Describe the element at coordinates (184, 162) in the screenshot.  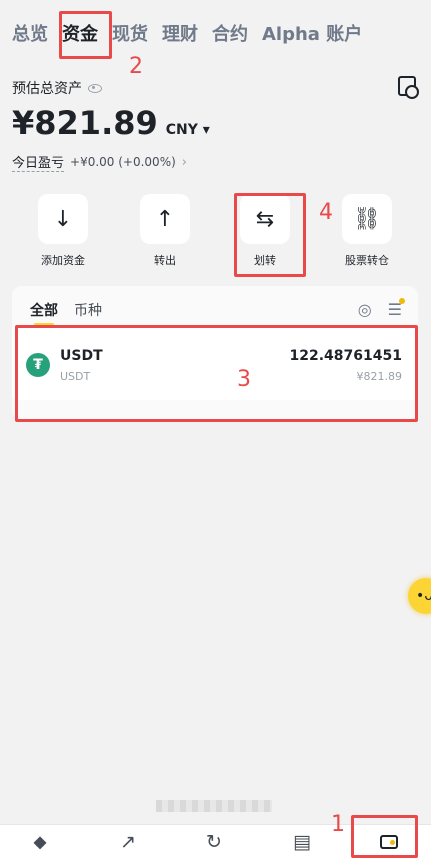
I see `chevron-right-icon: ›` at that location.